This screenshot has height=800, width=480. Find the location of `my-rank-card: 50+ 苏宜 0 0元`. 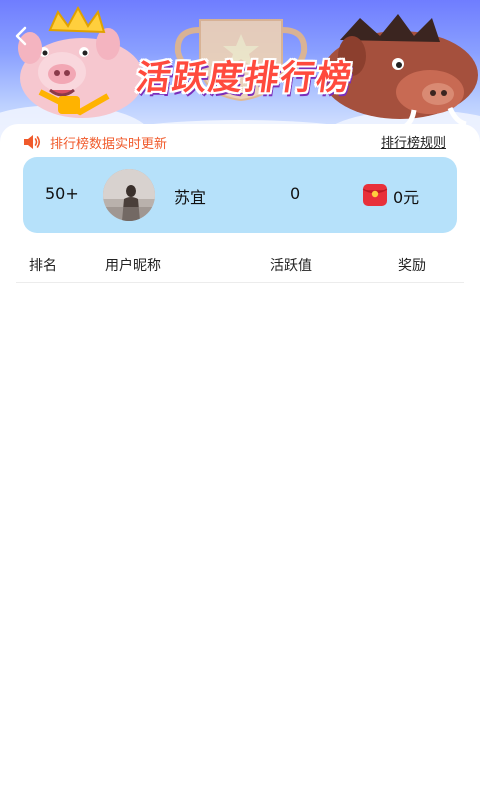

my-rank-card: 50+ 苏宜 0 0元 is located at coordinates (240, 195).